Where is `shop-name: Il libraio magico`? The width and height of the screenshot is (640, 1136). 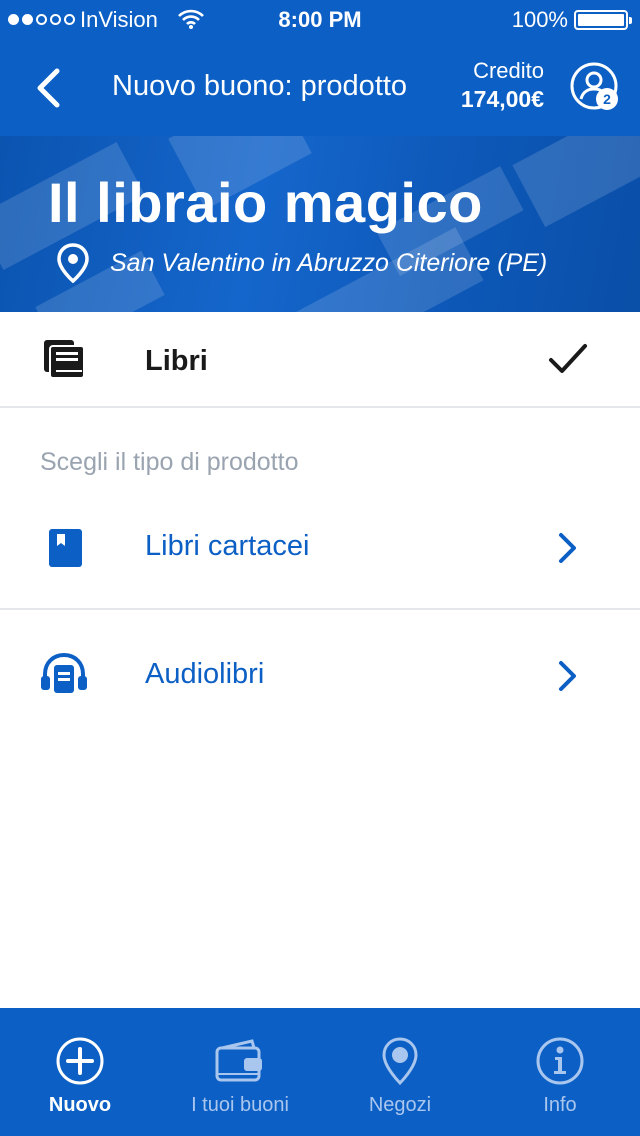 shop-name: Il libraio magico is located at coordinates (265, 202).